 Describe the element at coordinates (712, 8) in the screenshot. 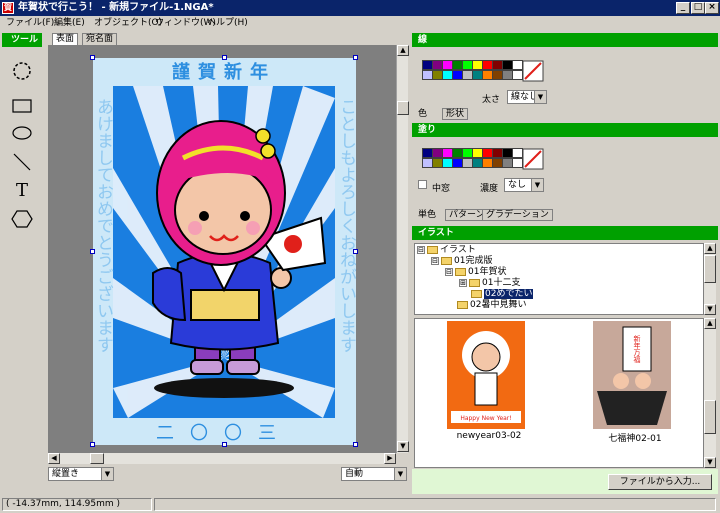

I see `close-button: ×` at that location.